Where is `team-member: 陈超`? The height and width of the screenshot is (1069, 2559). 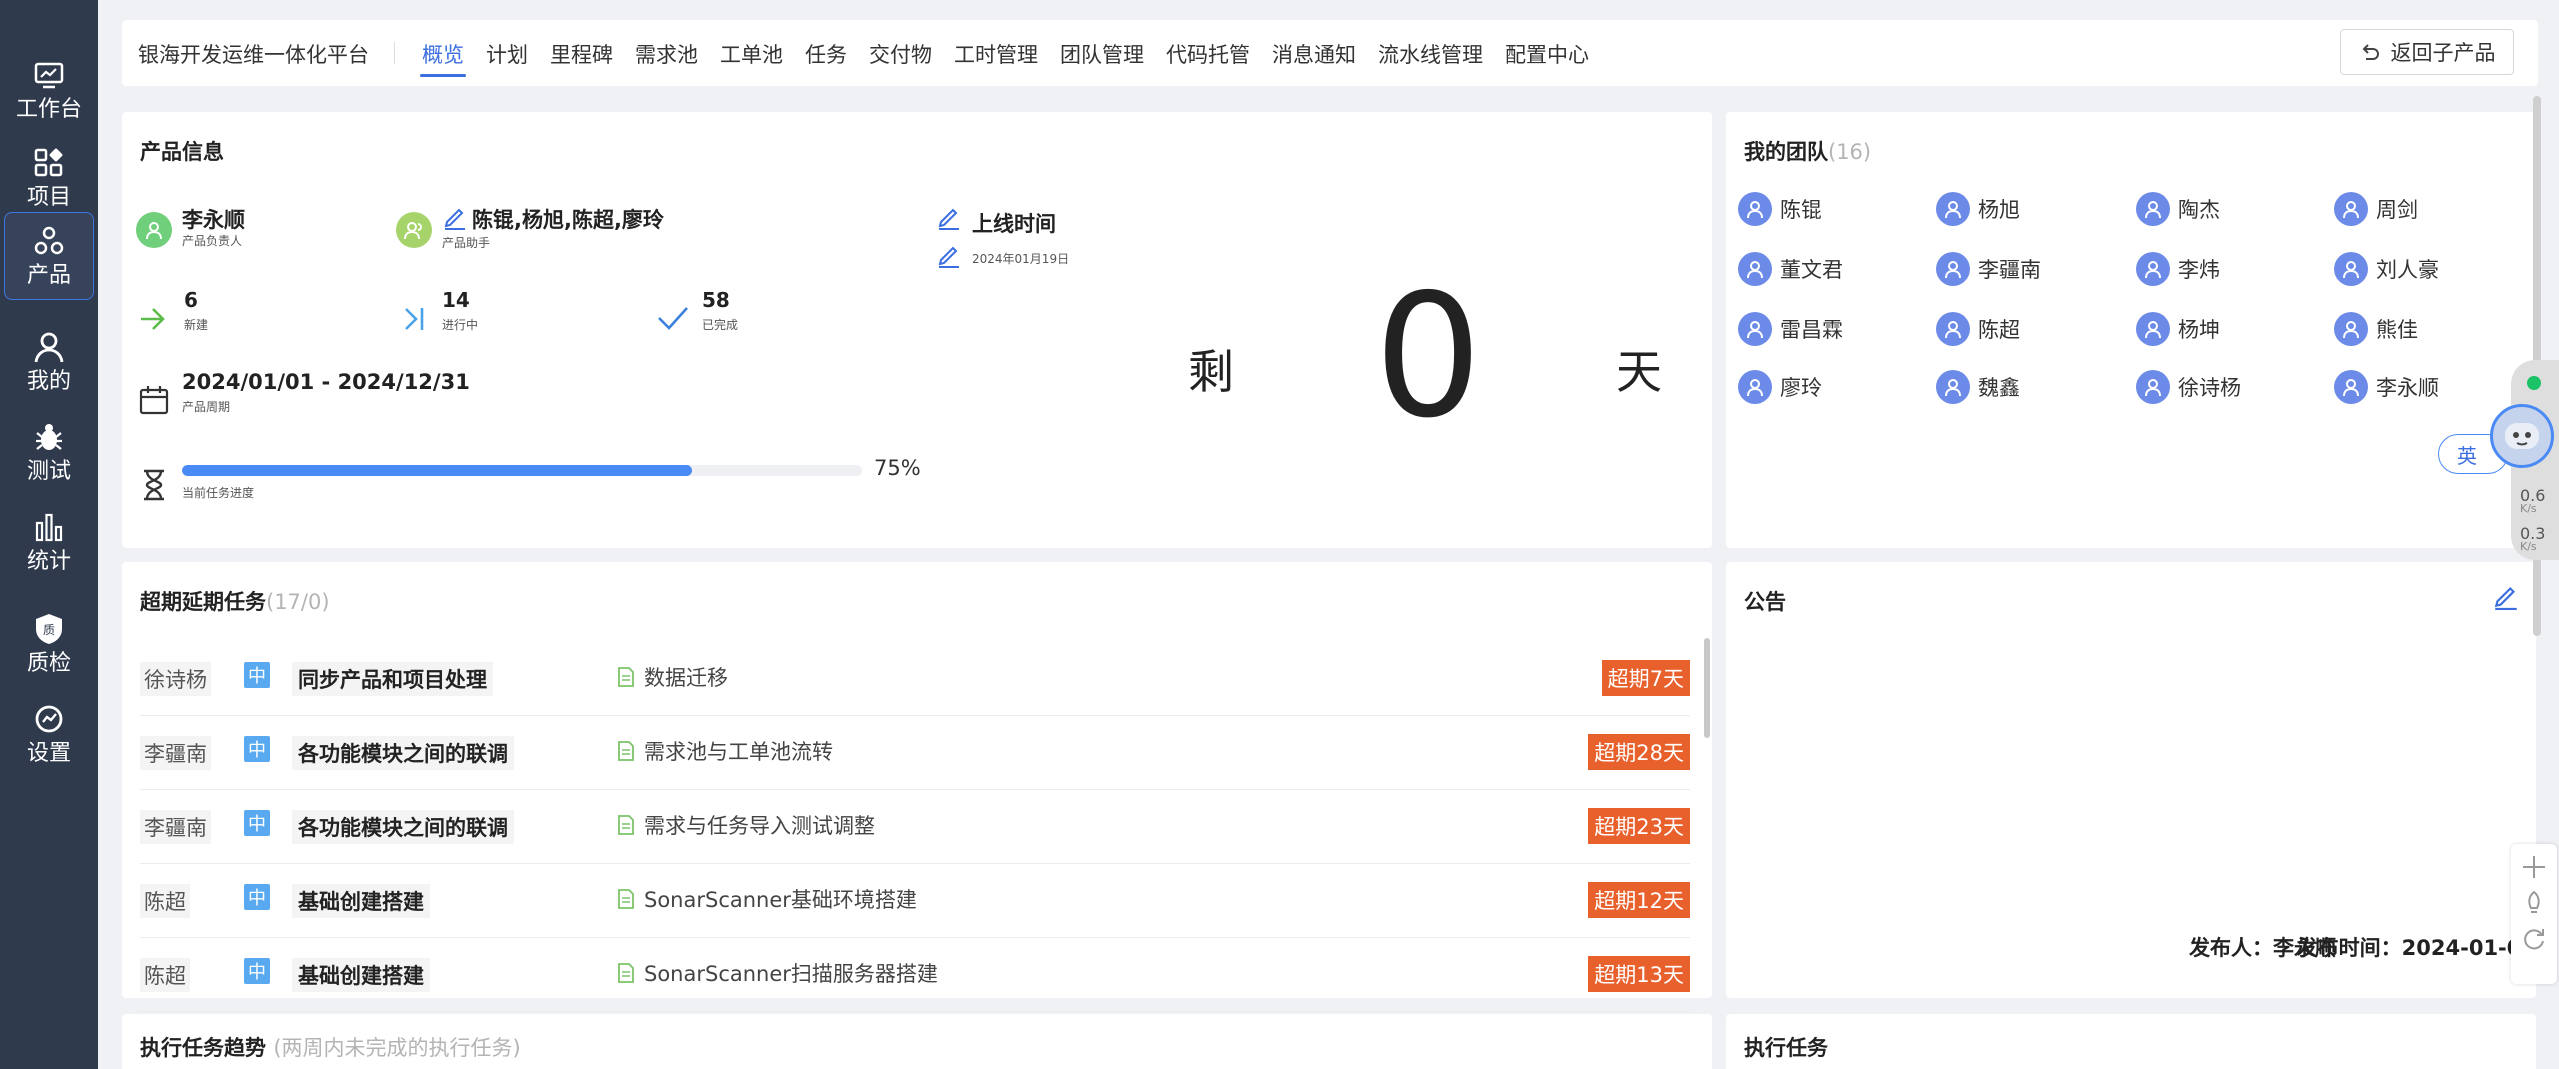
team-member: 陈超 is located at coordinates (1978, 329).